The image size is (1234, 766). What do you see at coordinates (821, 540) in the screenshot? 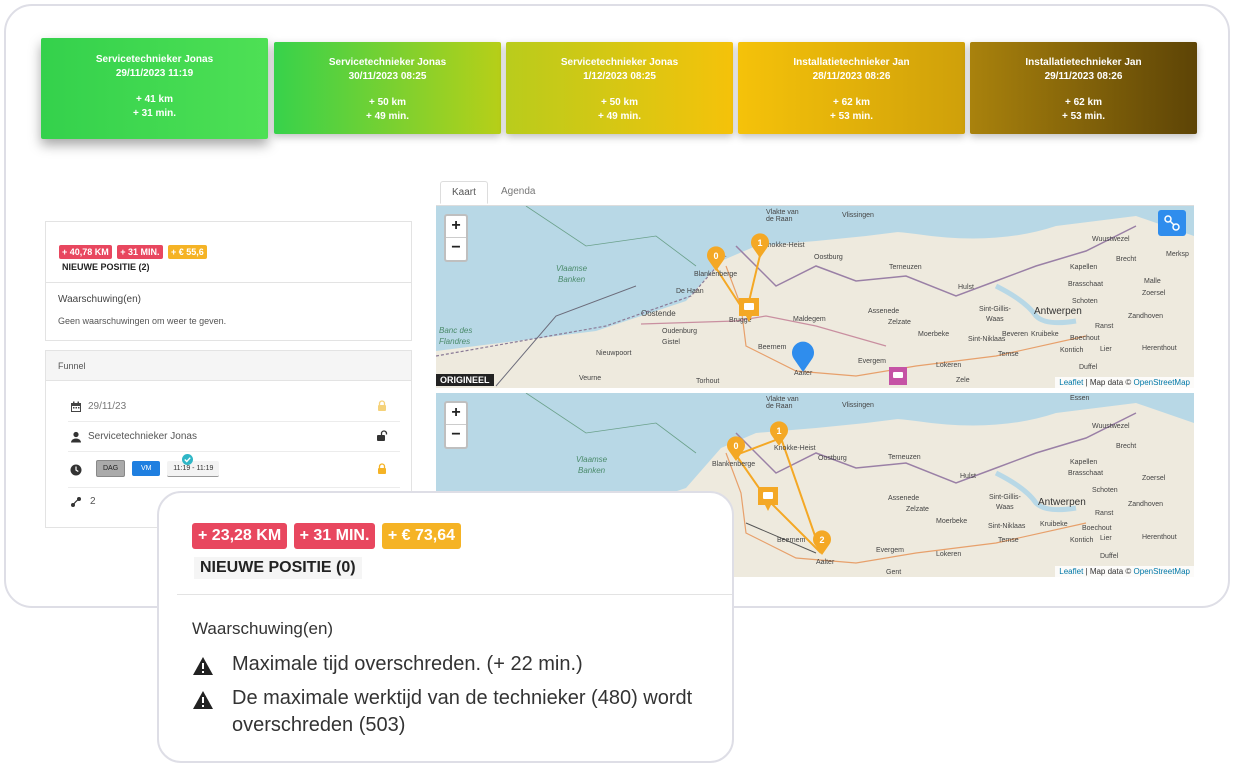
I see `svg-text: 2` at bounding box center [821, 540].